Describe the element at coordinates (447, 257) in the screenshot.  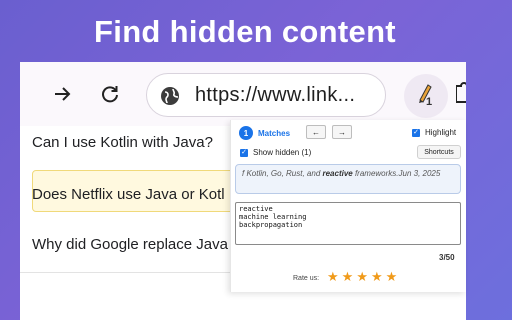
I see `match-page-count: 3/50` at that location.